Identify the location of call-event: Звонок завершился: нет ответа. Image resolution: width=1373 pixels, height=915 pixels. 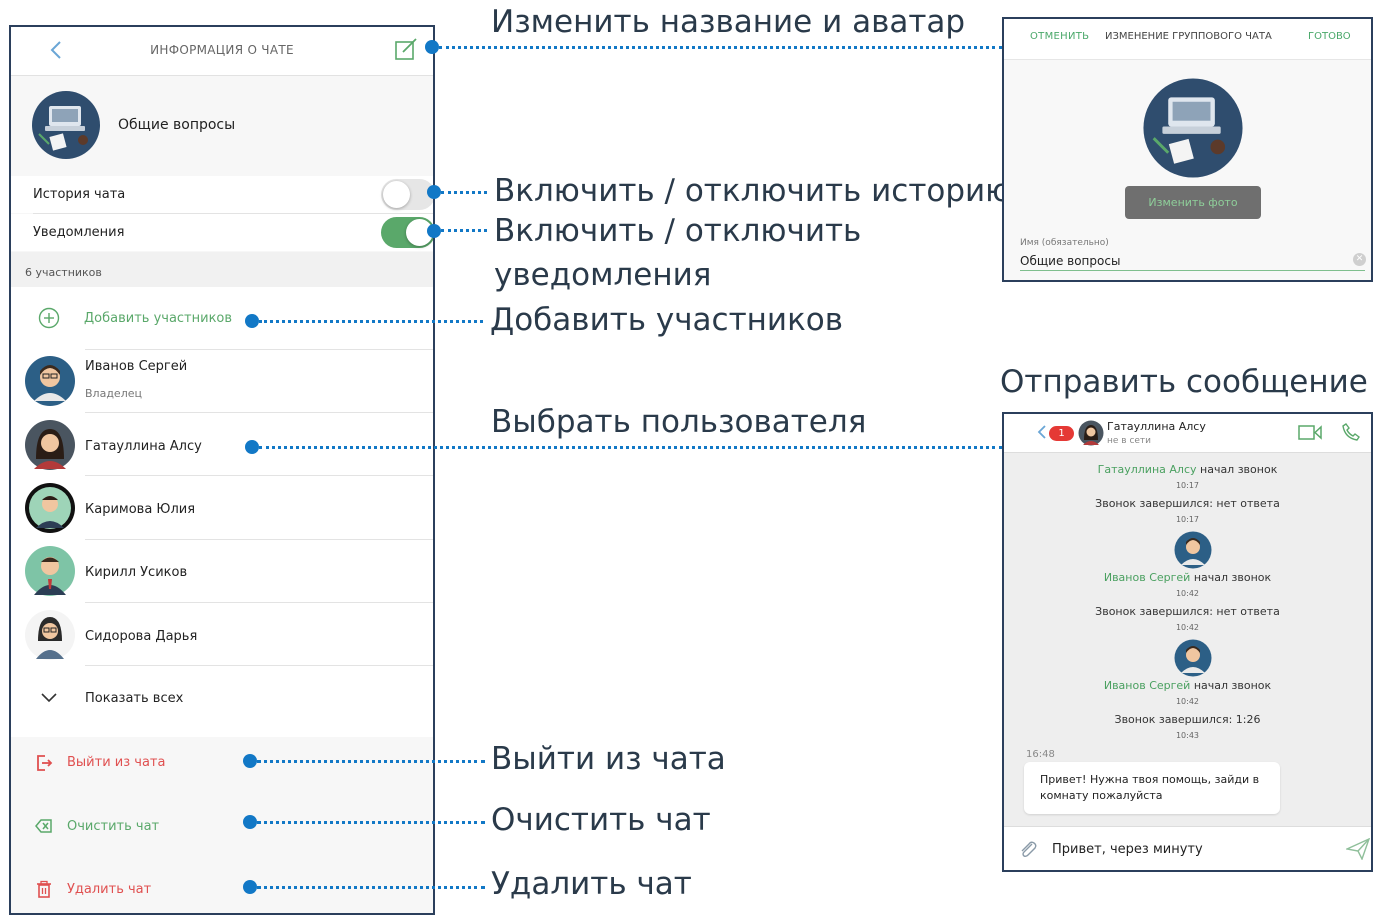
(1187, 503).